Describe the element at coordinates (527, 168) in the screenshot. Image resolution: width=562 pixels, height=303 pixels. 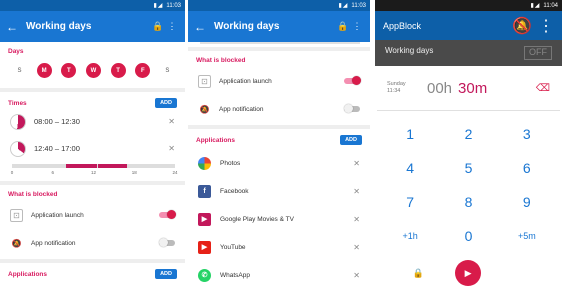
I see `key-6: 6` at that location.